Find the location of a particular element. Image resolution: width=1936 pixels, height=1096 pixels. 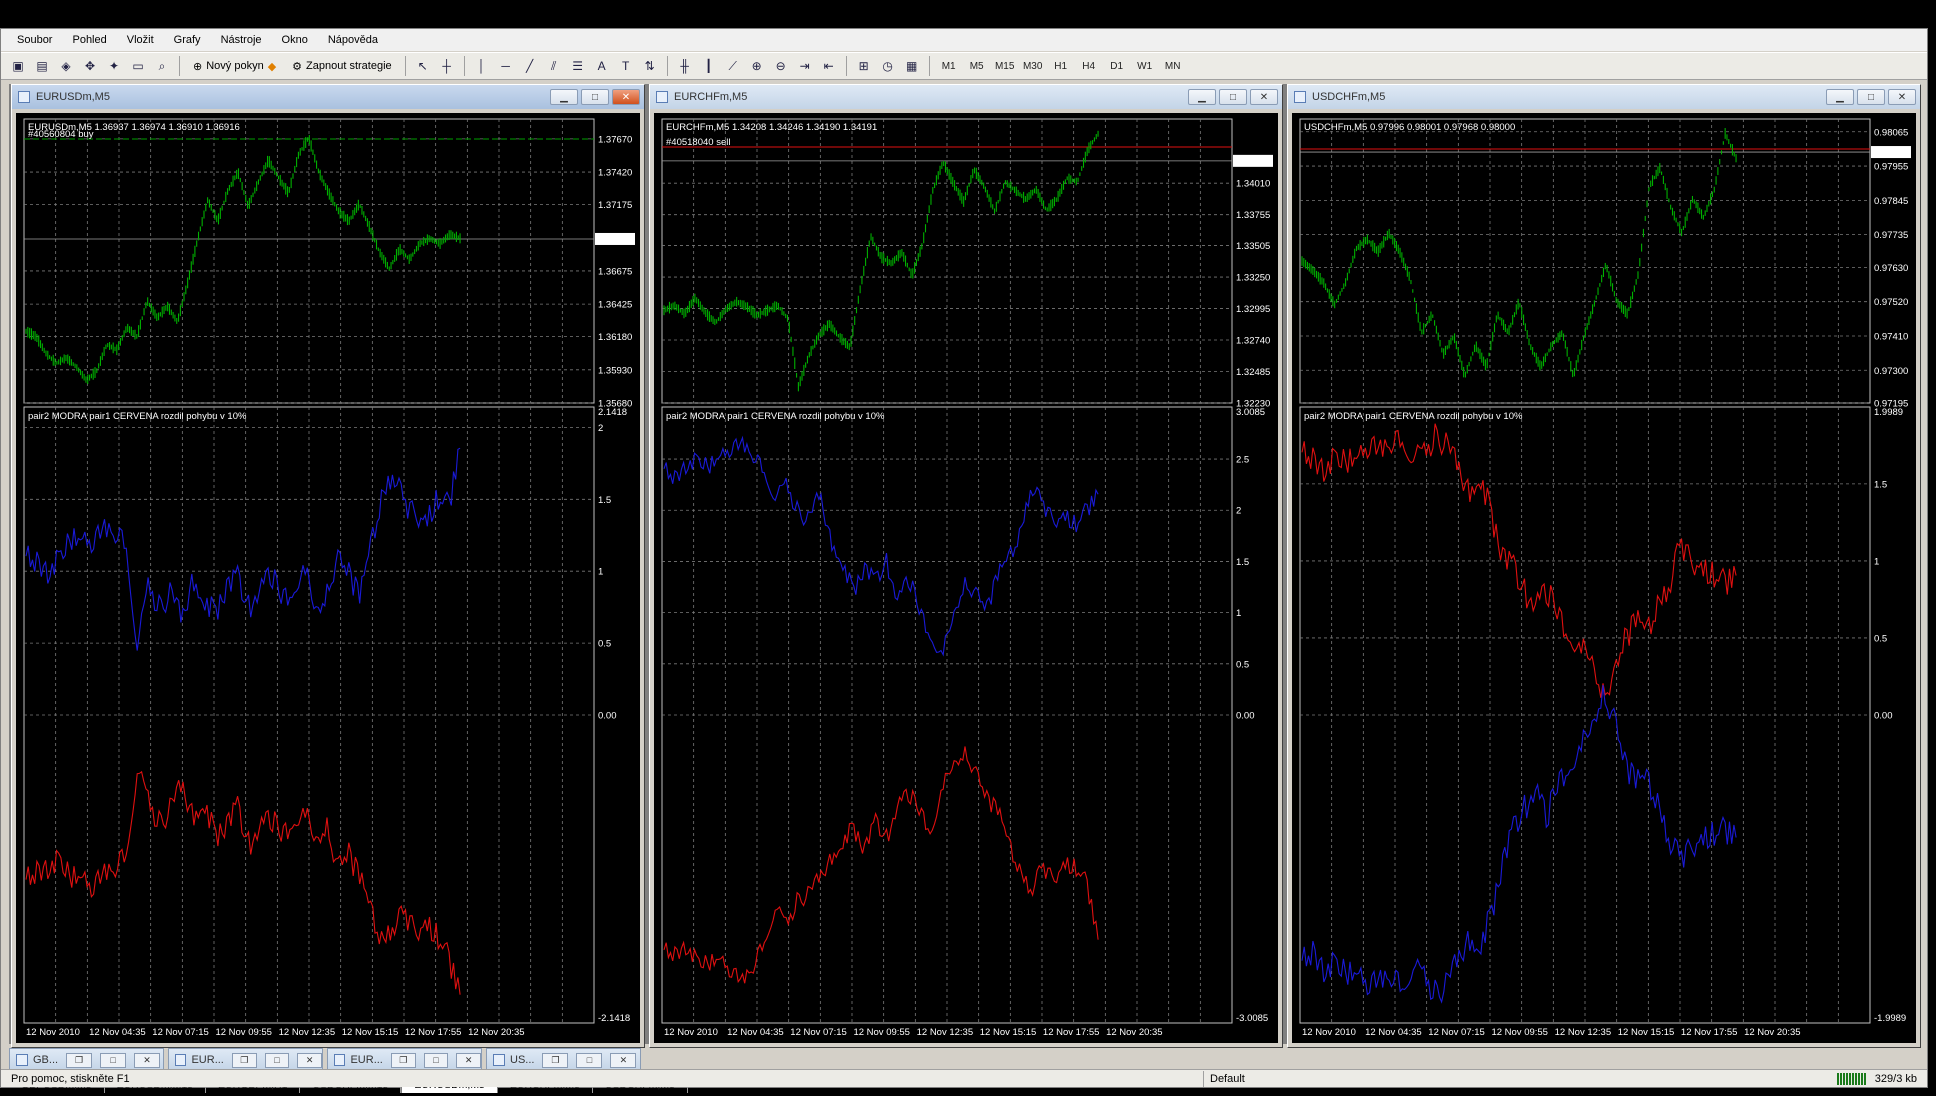

tf-m30: M30 is located at coordinates (1033, 66).